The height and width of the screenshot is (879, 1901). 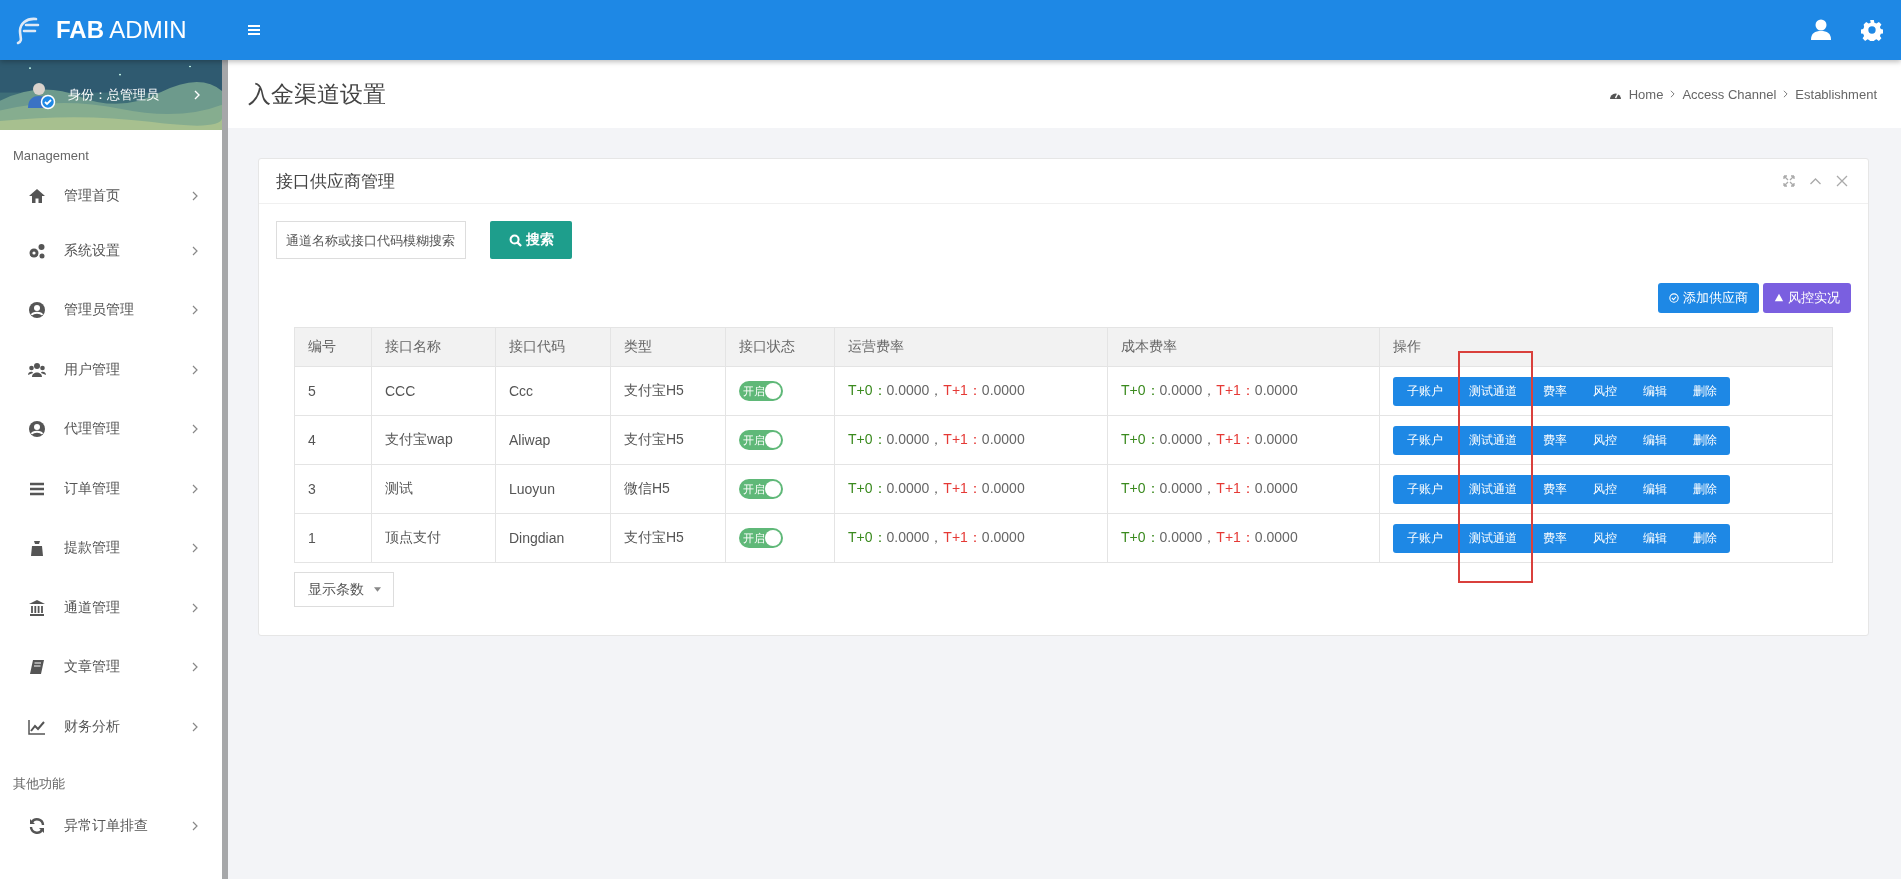 What do you see at coordinates (111, 310) in the screenshot?
I see `sidebar-item: 管理员管理` at bounding box center [111, 310].